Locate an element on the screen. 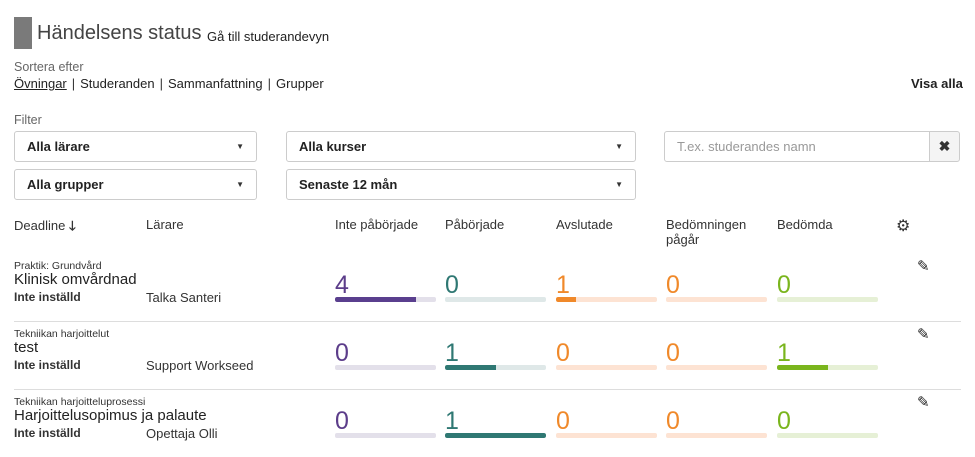 The image size is (975, 457). sort-option-summary: Sammanfattning is located at coordinates (215, 83).